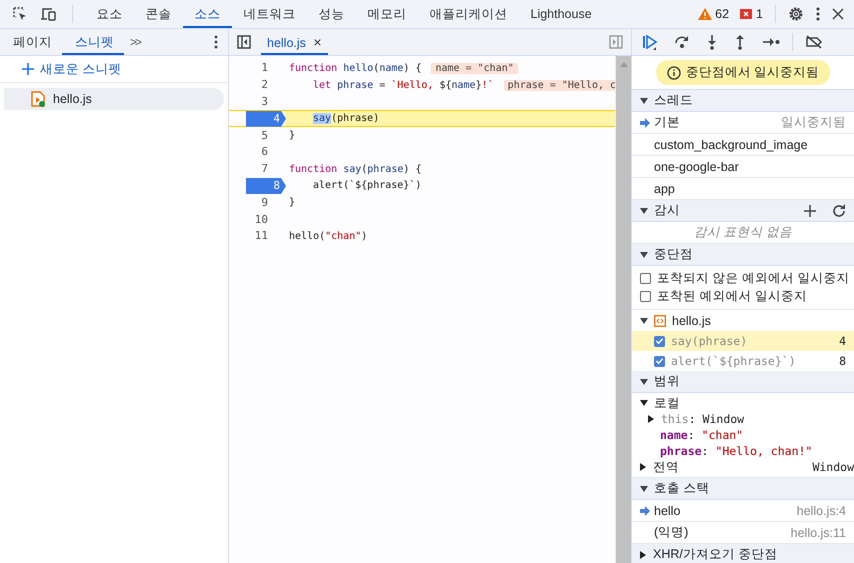  What do you see at coordinates (666, 467) in the screenshot?
I see `scope-group: 전역` at bounding box center [666, 467].